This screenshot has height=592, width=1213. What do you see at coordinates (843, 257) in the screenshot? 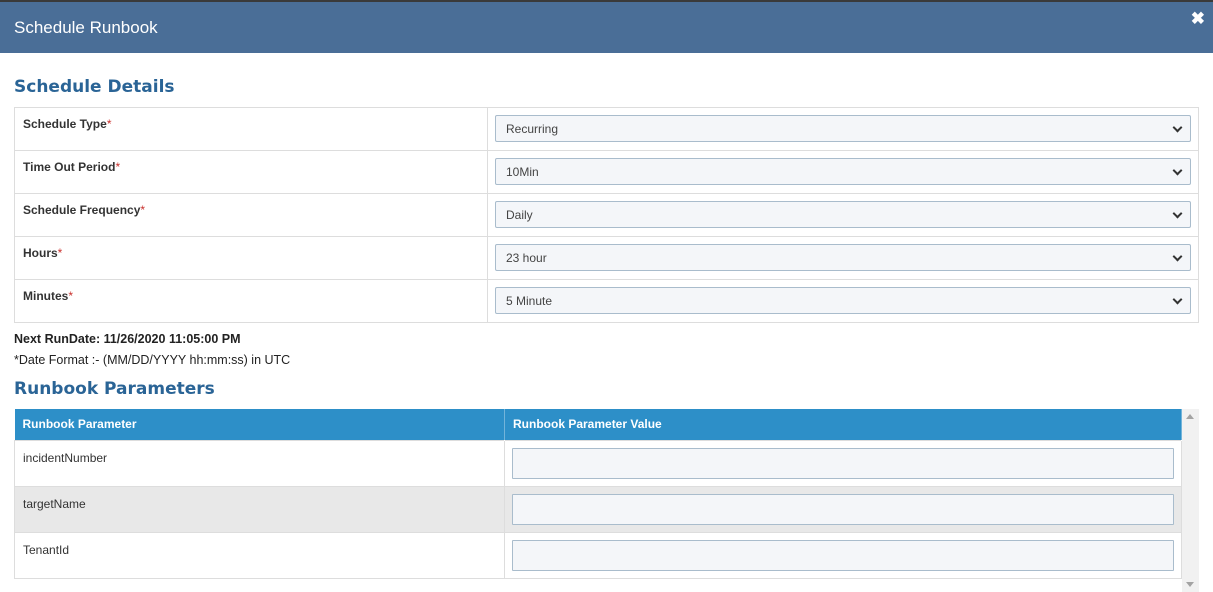
I see `hours-select: 23 hour` at bounding box center [843, 257].